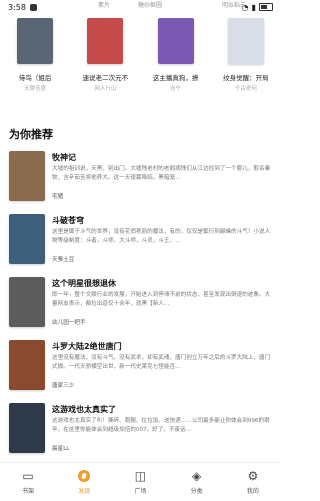 Image resolution: width=320 pixels, height=501 pixels. I want to click on tab-label: 广场, so click(140, 491).